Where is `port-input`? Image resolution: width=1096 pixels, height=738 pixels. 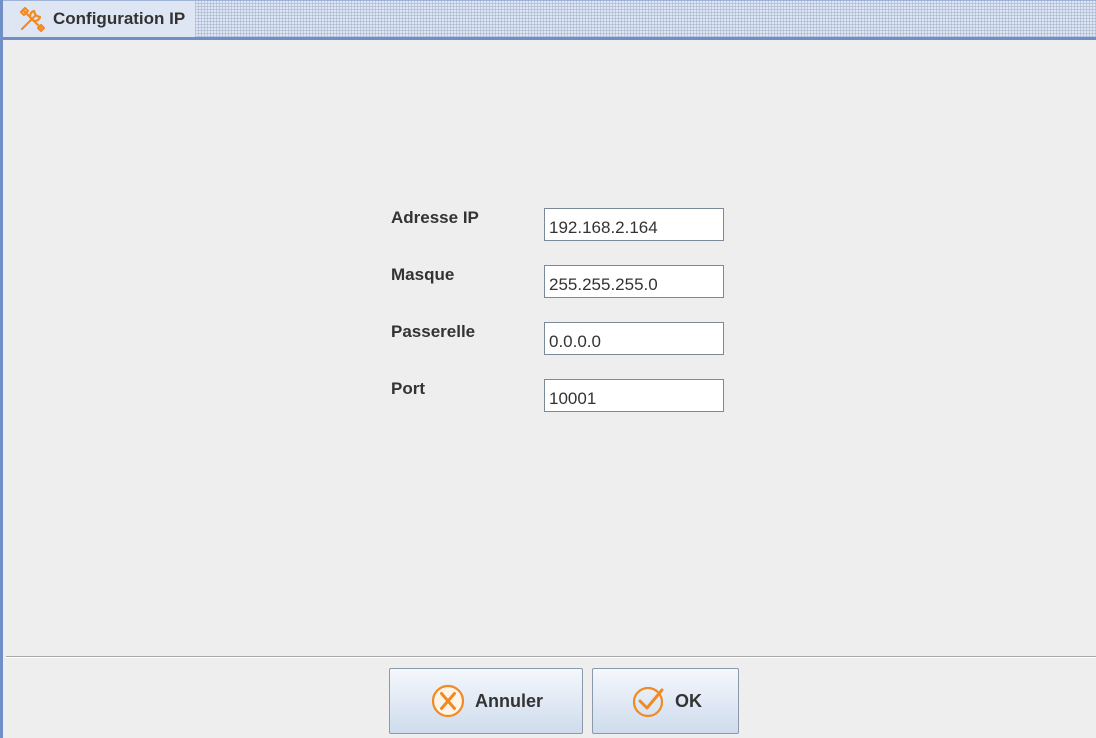
port-input is located at coordinates (634, 395).